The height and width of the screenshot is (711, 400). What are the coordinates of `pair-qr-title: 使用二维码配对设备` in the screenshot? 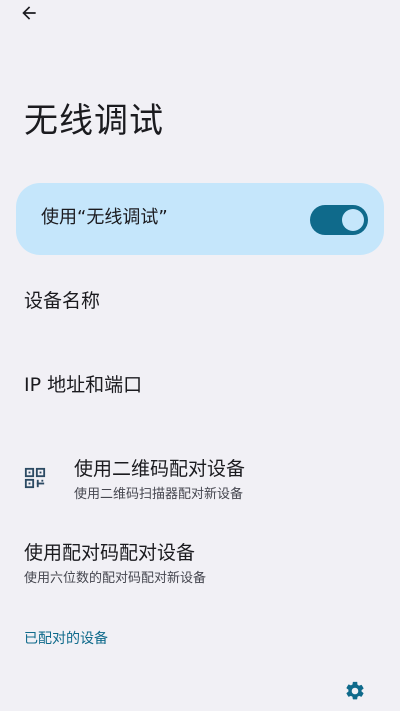 It's located at (160, 469).